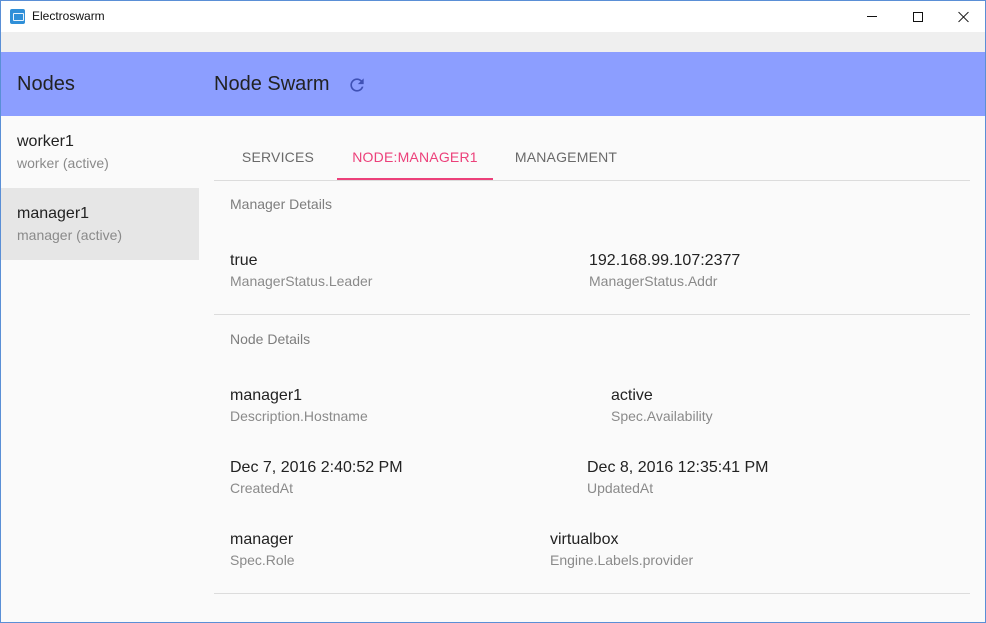 This screenshot has height=623, width=986. What do you see at coordinates (70, 235) in the screenshot?
I see `sidebar-item-status: manager (active)` at bounding box center [70, 235].